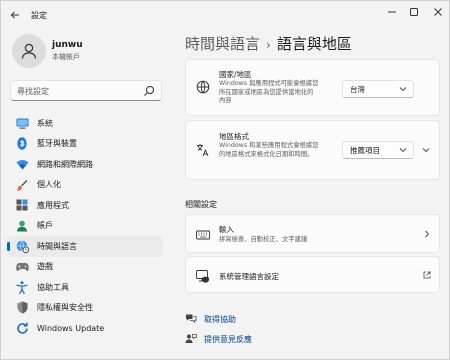 This screenshot has width=450, height=360. I want to click on get-help-link: 取得協助, so click(210, 319).